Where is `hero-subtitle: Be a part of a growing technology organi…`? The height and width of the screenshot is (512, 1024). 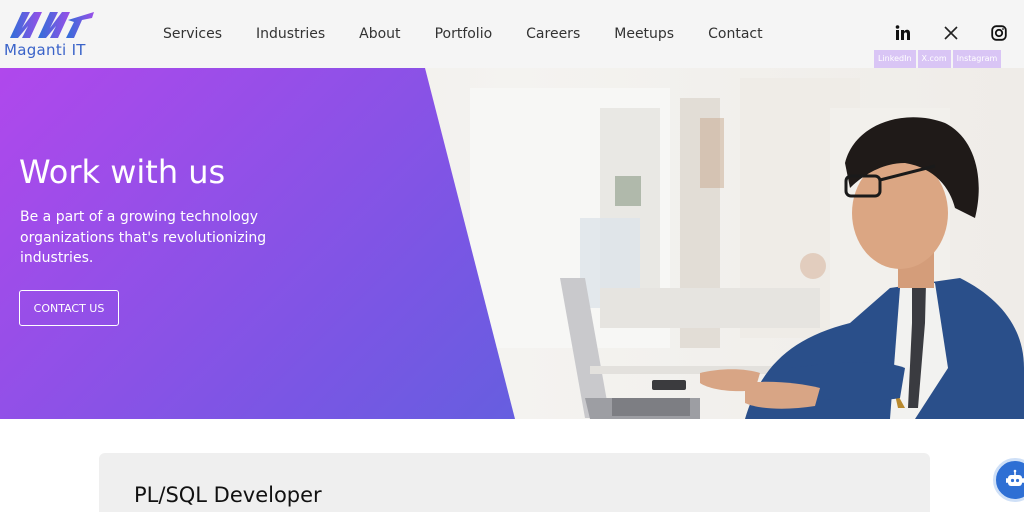
hero-subtitle: Be a part of a growing technology organi… is located at coordinates (143, 237).